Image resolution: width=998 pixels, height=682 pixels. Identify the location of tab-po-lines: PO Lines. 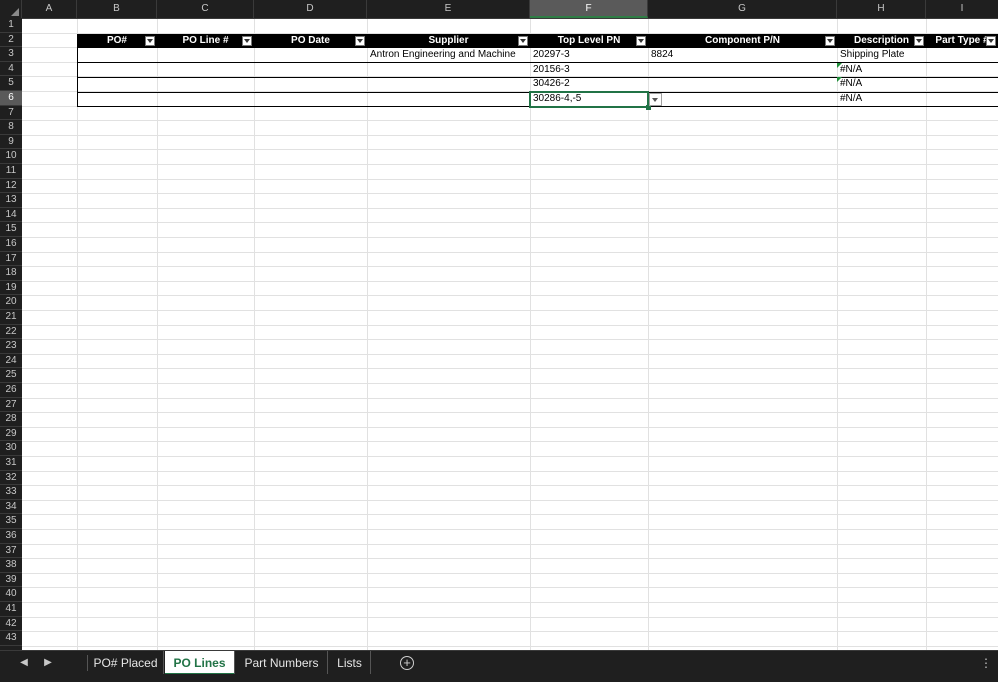
(200, 663).